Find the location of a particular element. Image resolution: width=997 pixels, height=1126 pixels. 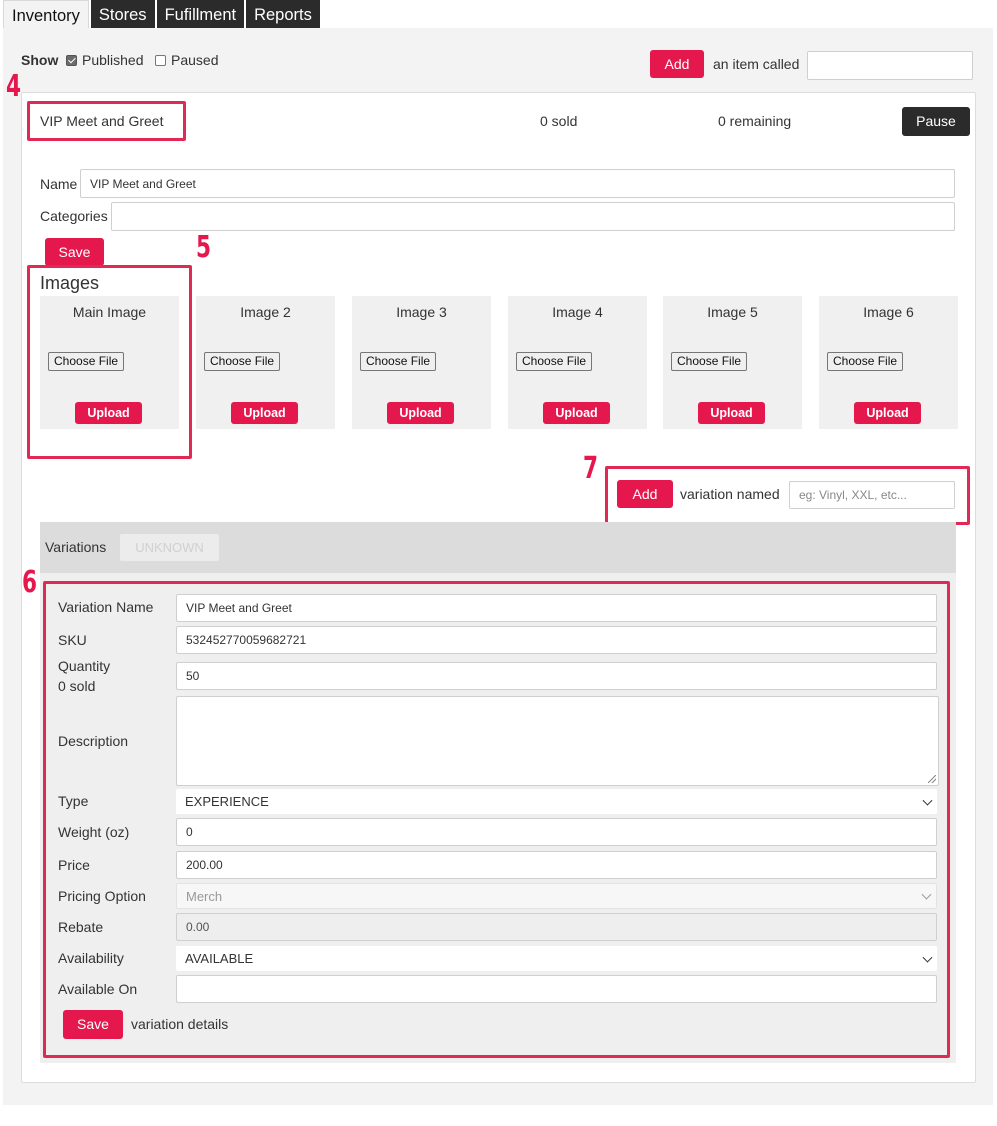

tab-inventory: Inventory is located at coordinates (46, 14).